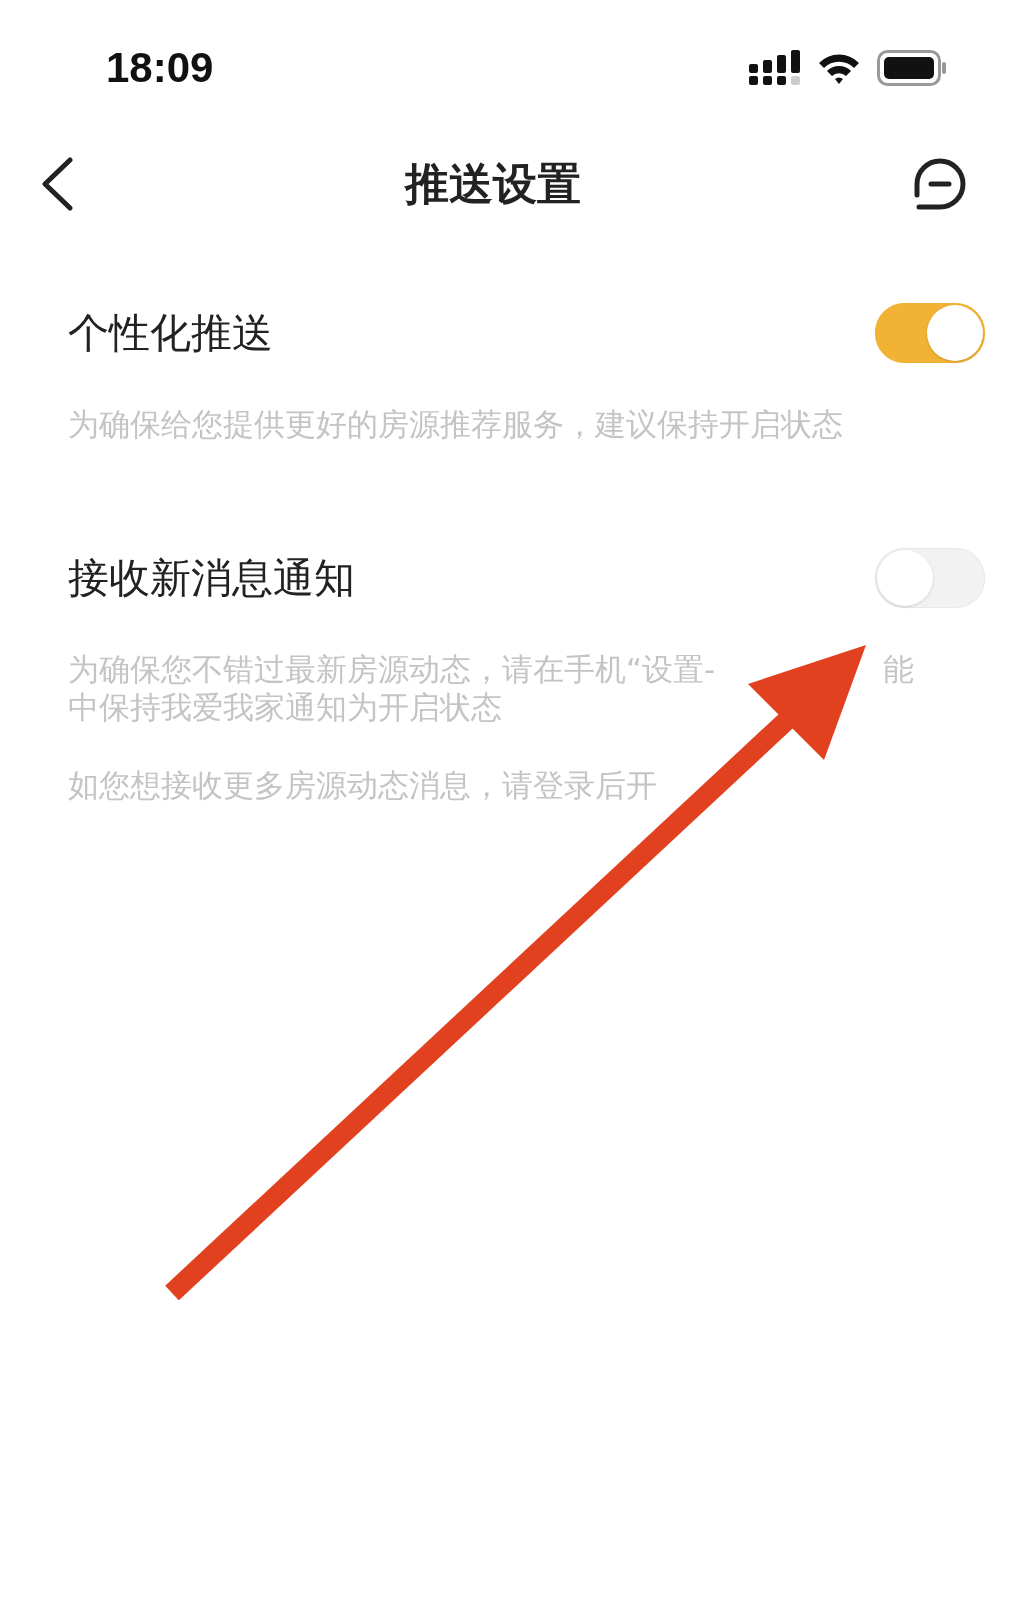  Describe the element at coordinates (160, 68) in the screenshot. I see `status-time: 18:09` at that location.